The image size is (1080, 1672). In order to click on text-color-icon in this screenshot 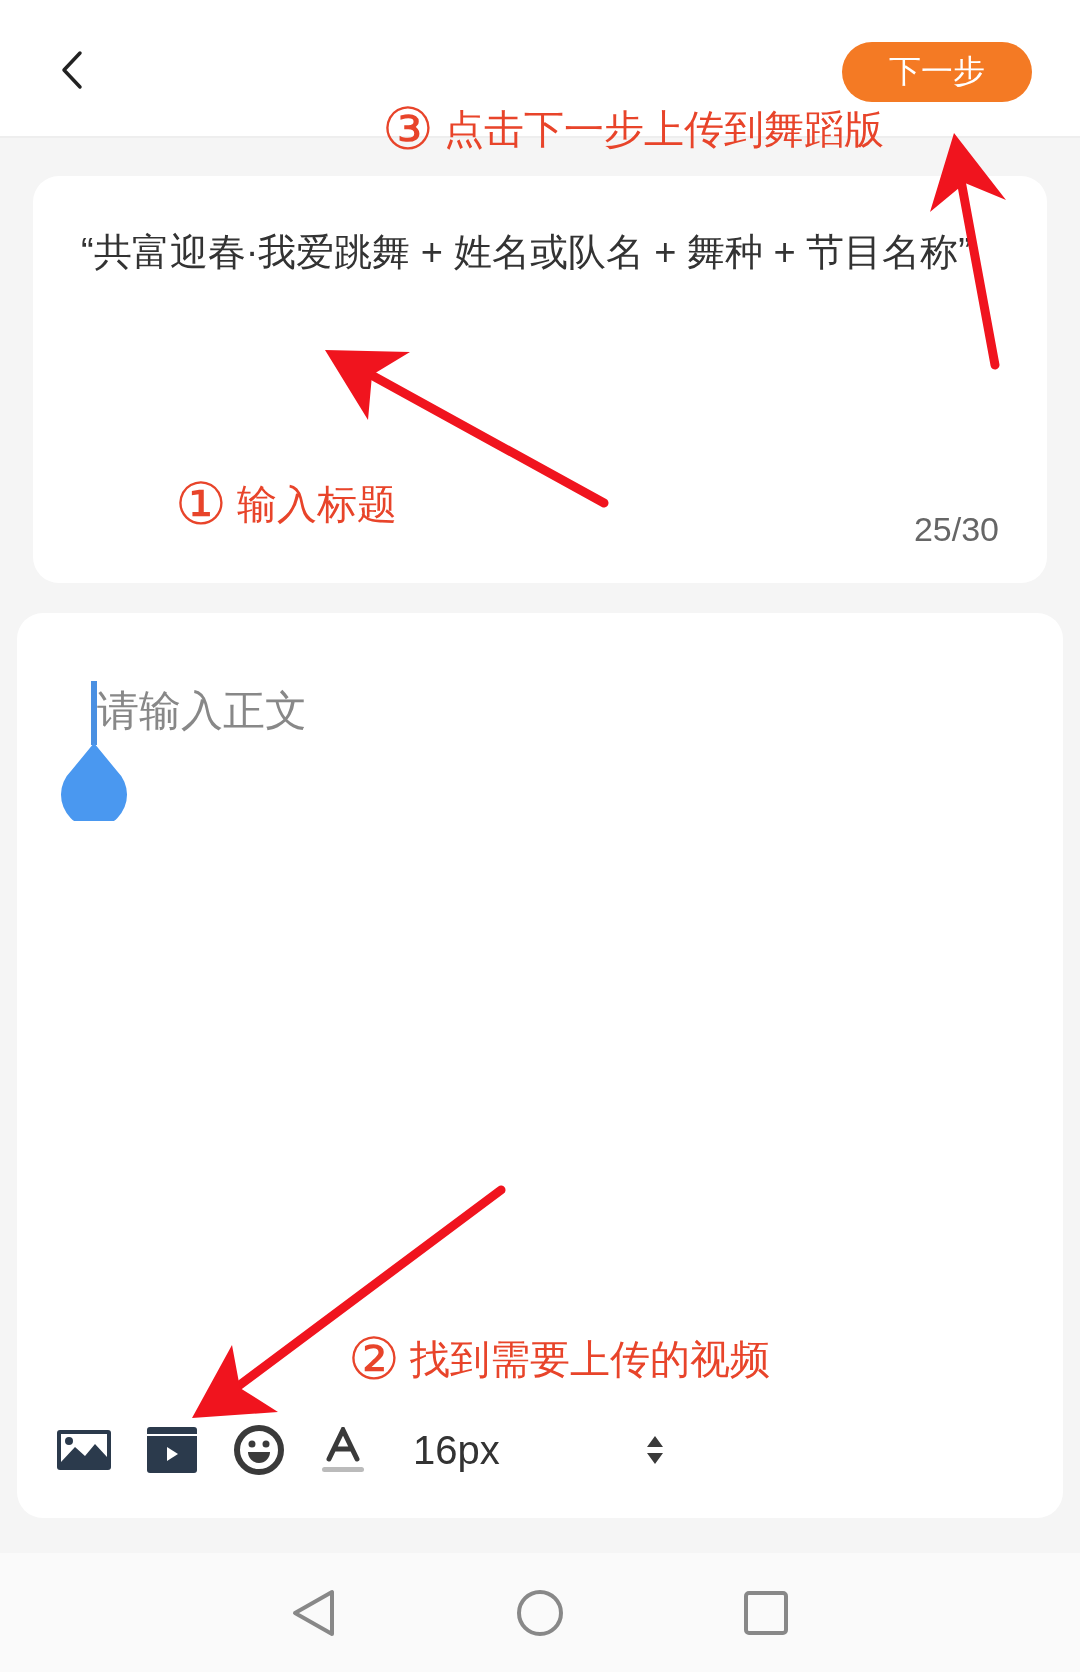, I will do `click(343, 1450)`.